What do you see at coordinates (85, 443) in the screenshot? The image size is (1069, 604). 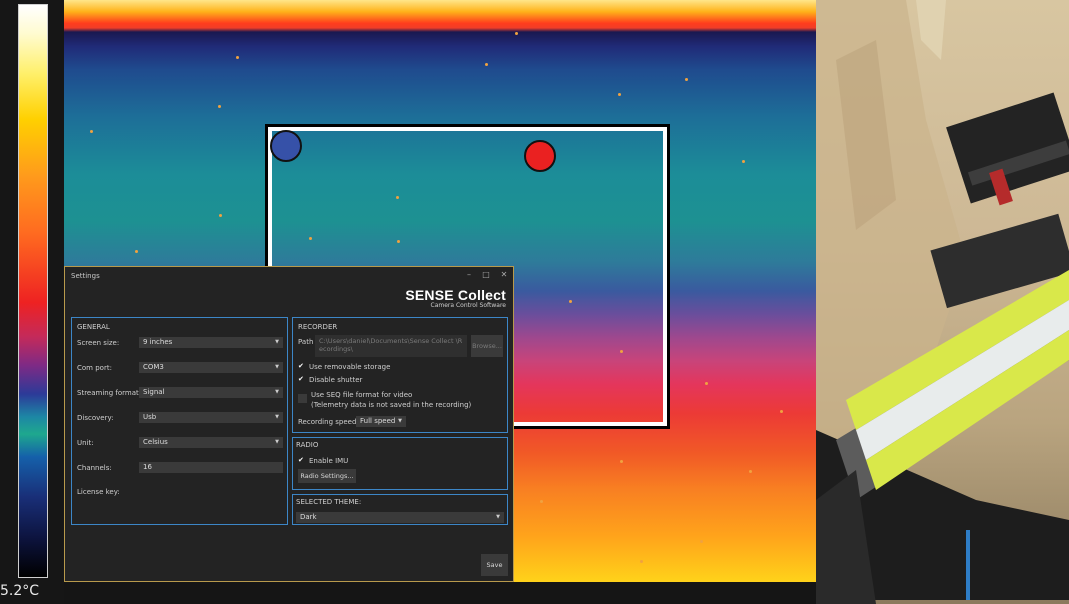 I see `unit-label: Unit:` at bounding box center [85, 443].